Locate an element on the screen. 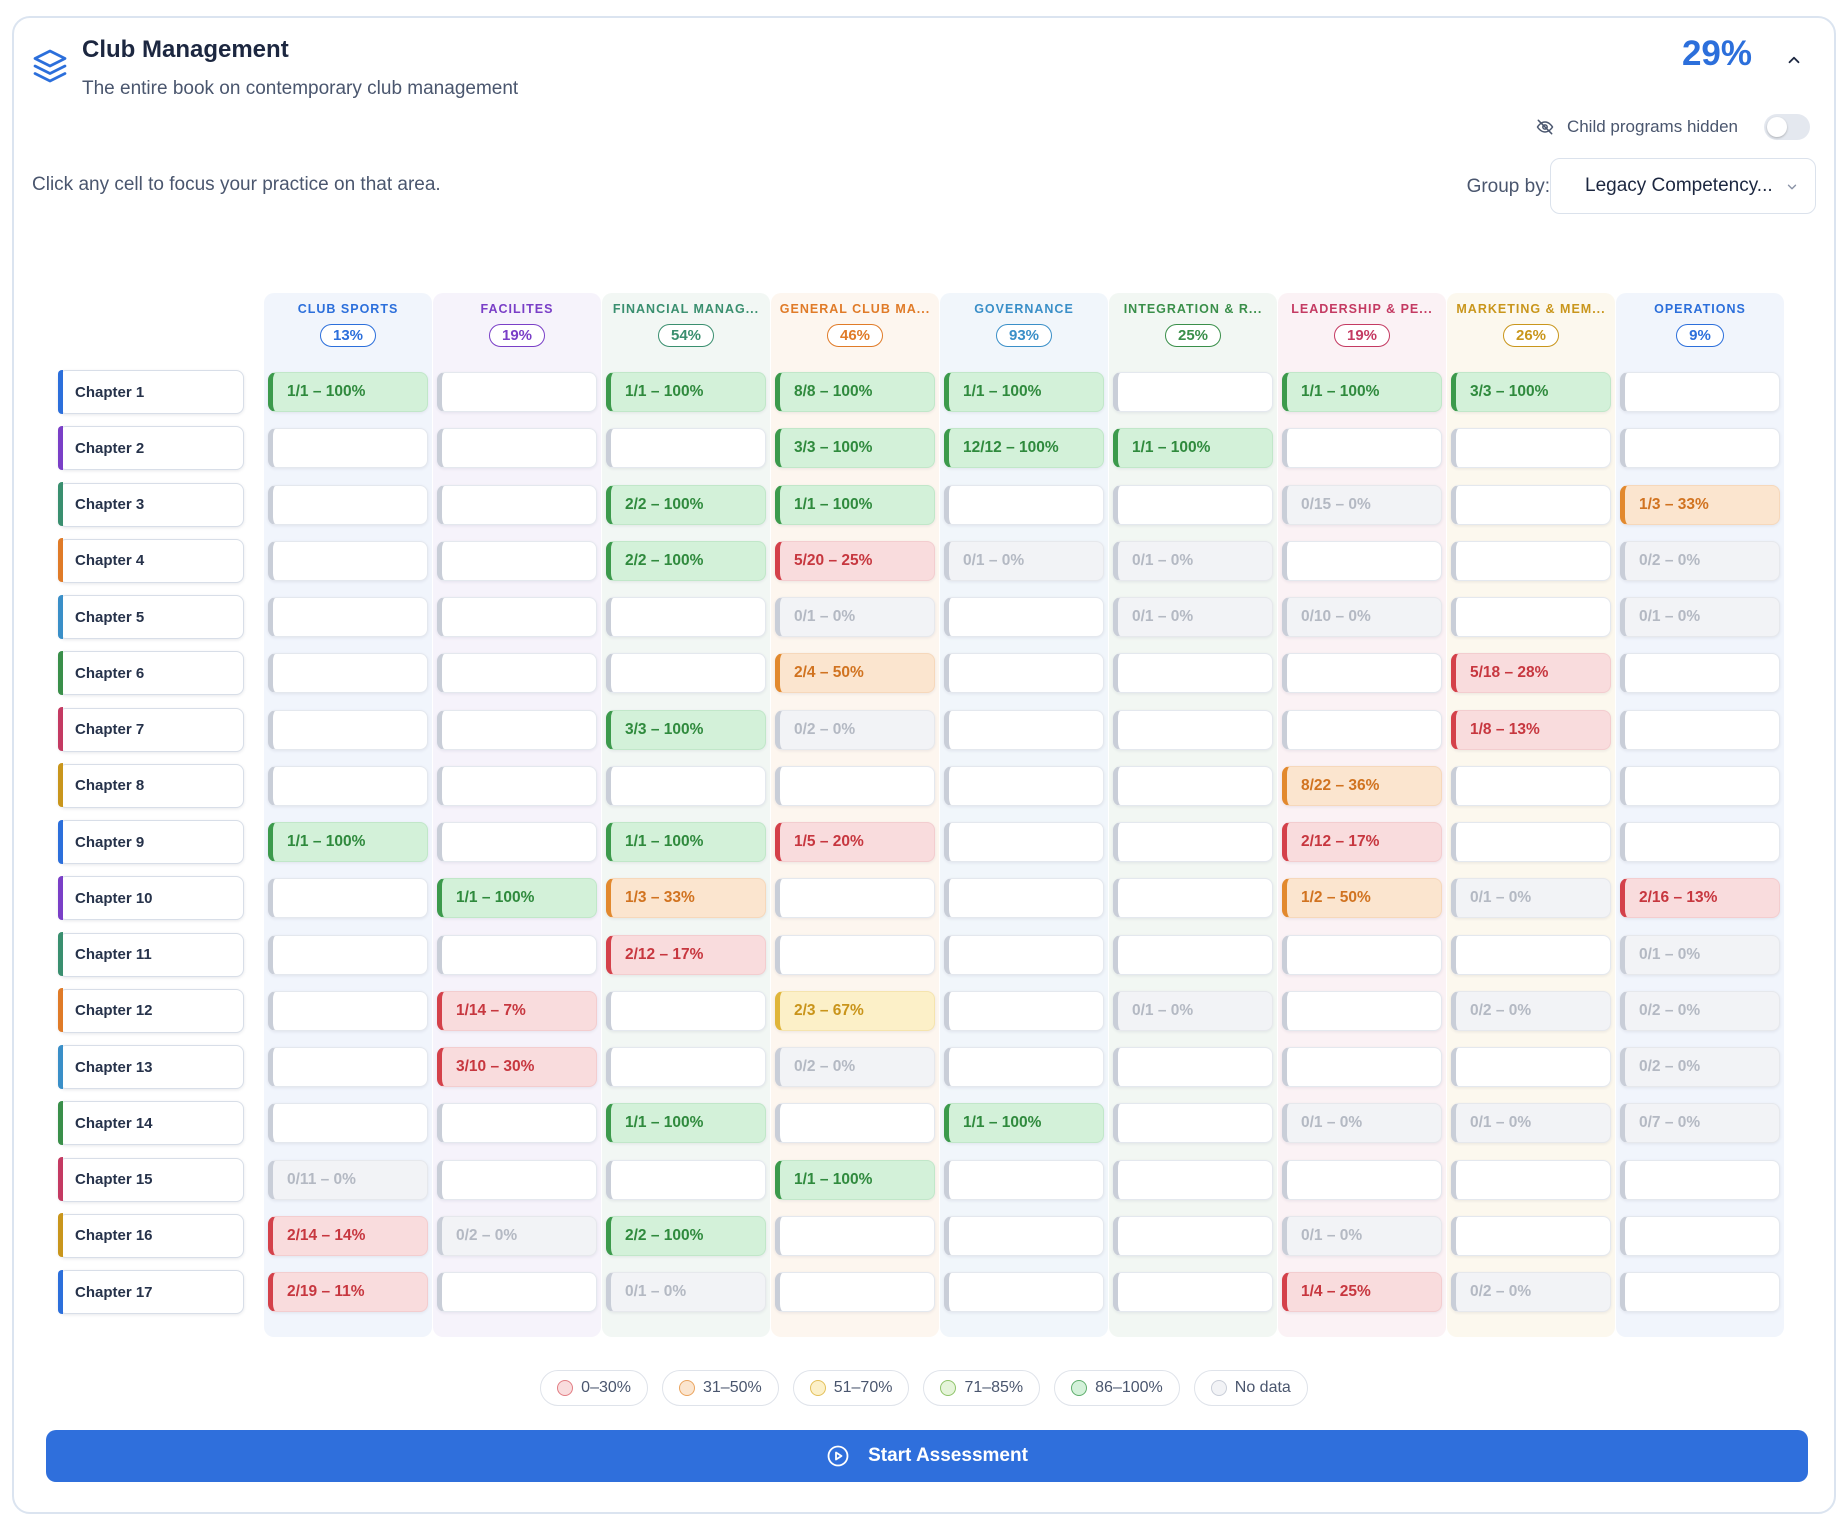  column-header: MARKETING & MEM... 26% is located at coordinates (1531, 324).